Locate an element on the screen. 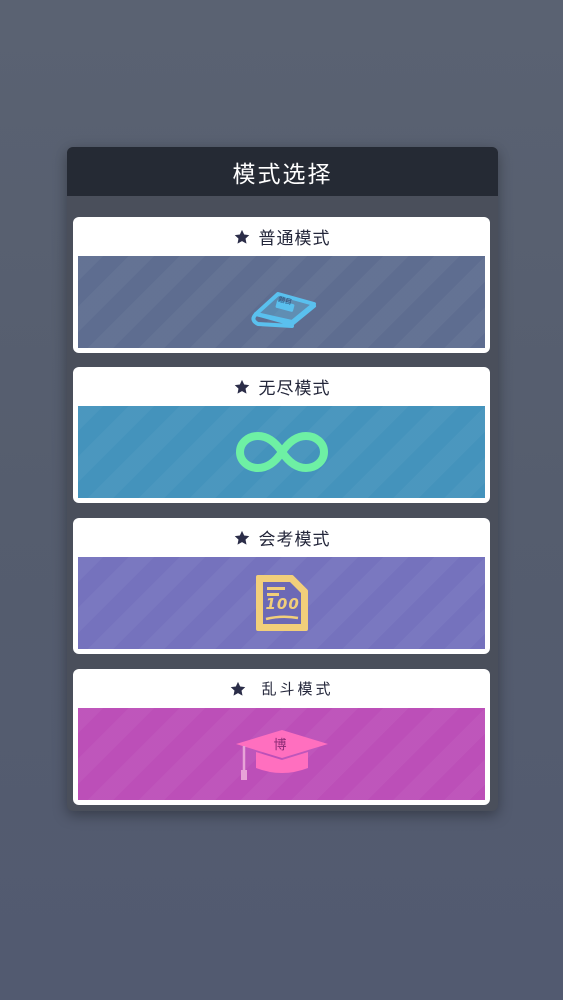 This screenshot has height=1000, width=563. mode-banner-melee: 博 is located at coordinates (281, 754).